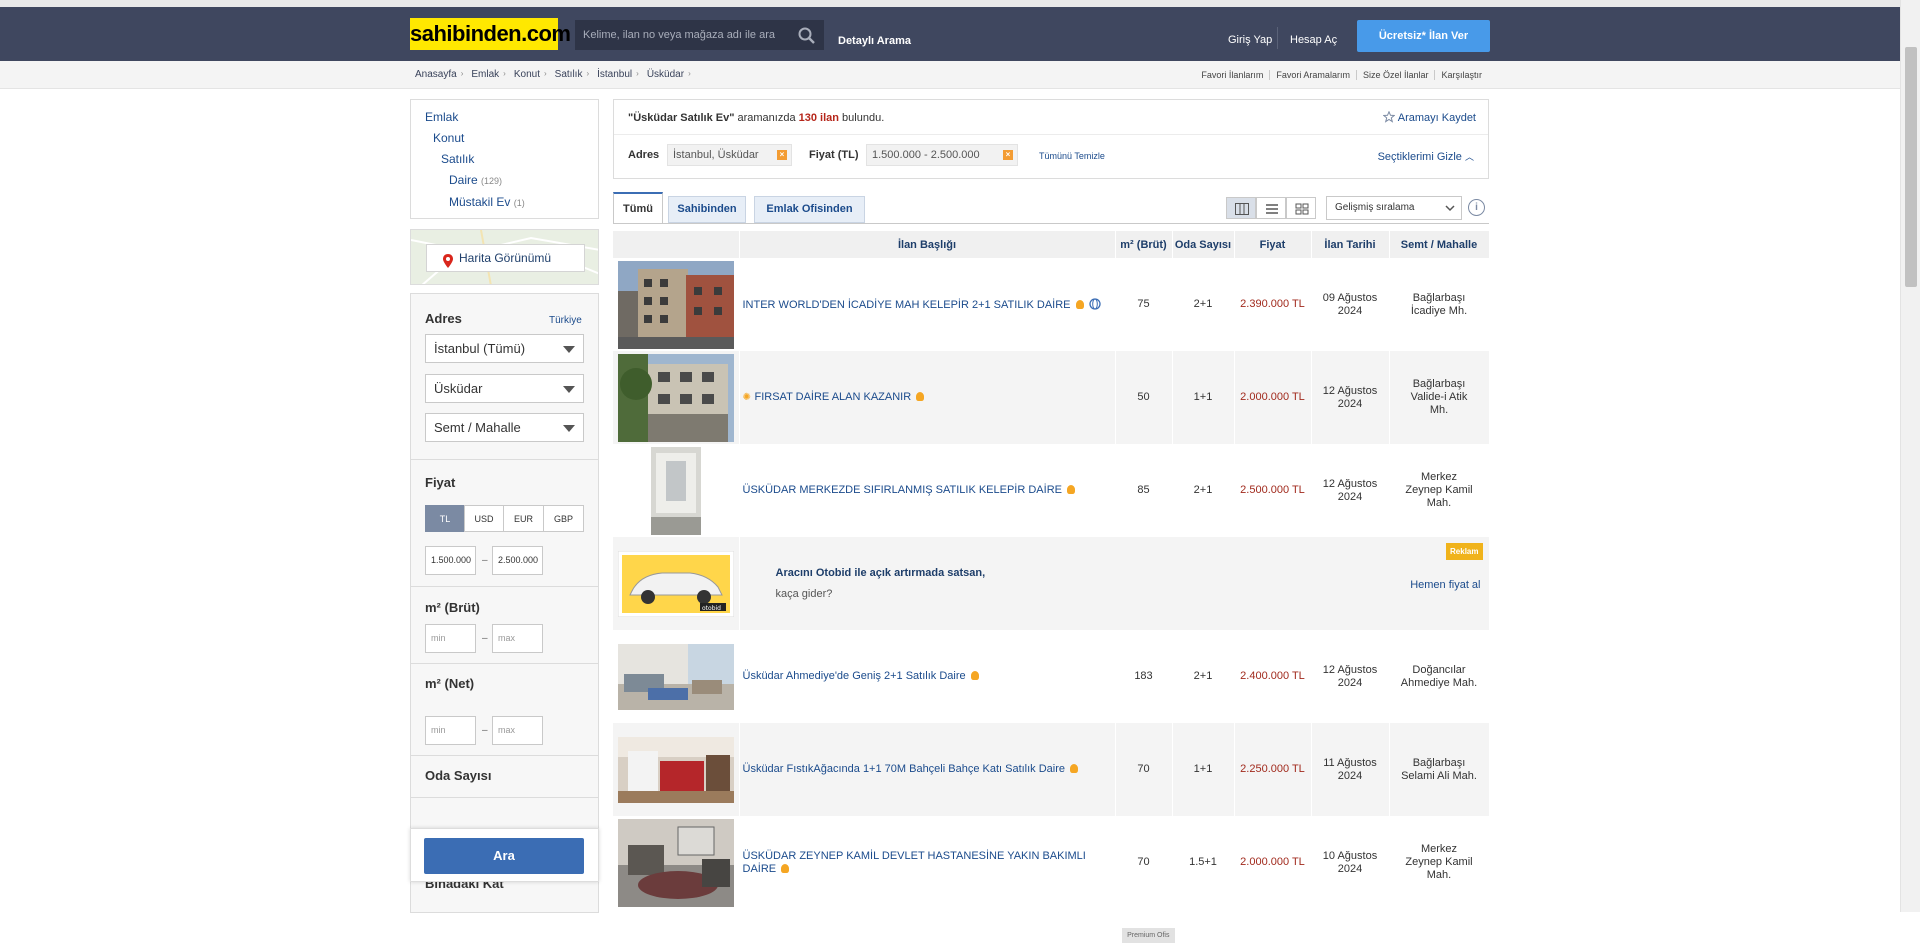 This screenshot has width=1920, height=943. What do you see at coordinates (1426, 156) in the screenshot?
I see `hide-selected-link: Seçtiklerimi Gizle ︿` at bounding box center [1426, 156].